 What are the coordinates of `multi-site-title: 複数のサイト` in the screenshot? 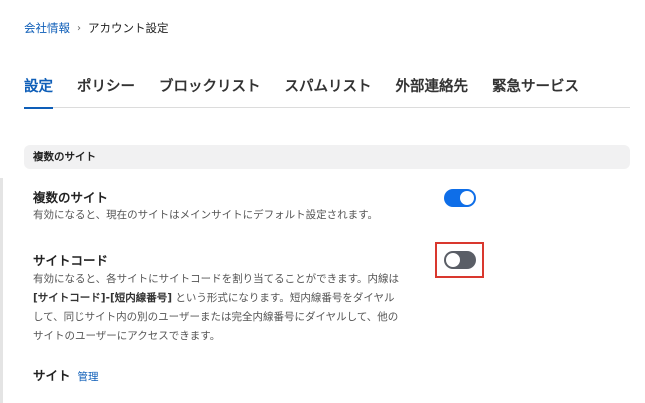 It's located at (71, 197).